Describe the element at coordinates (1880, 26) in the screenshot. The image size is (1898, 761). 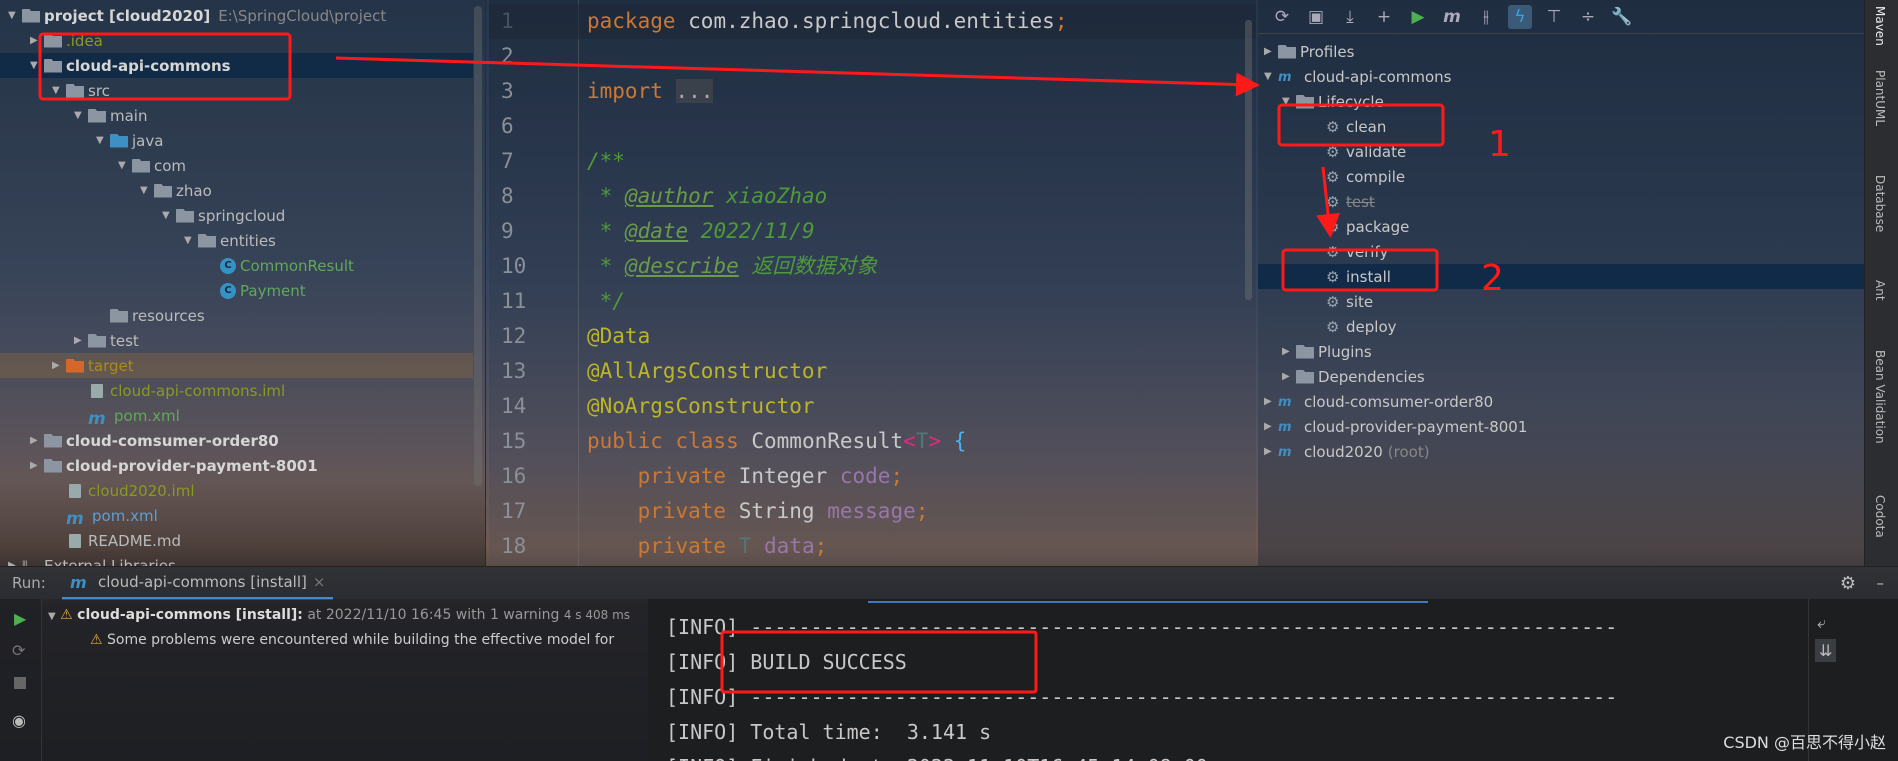
I see `tool-window-maven: Maven` at that location.